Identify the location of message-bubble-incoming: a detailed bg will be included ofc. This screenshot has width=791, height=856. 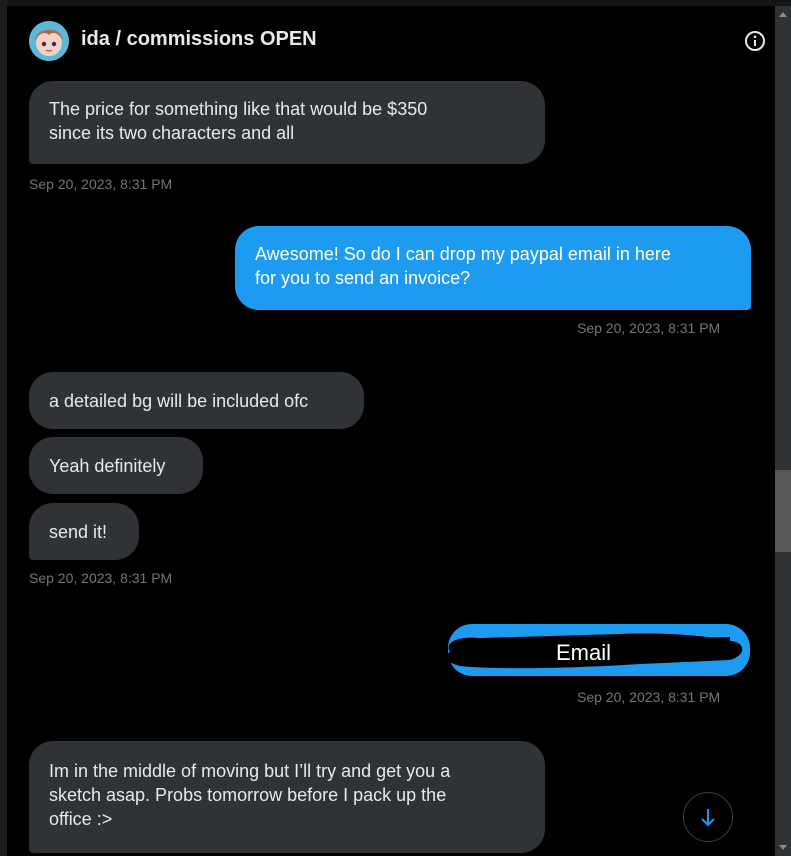
(196, 400).